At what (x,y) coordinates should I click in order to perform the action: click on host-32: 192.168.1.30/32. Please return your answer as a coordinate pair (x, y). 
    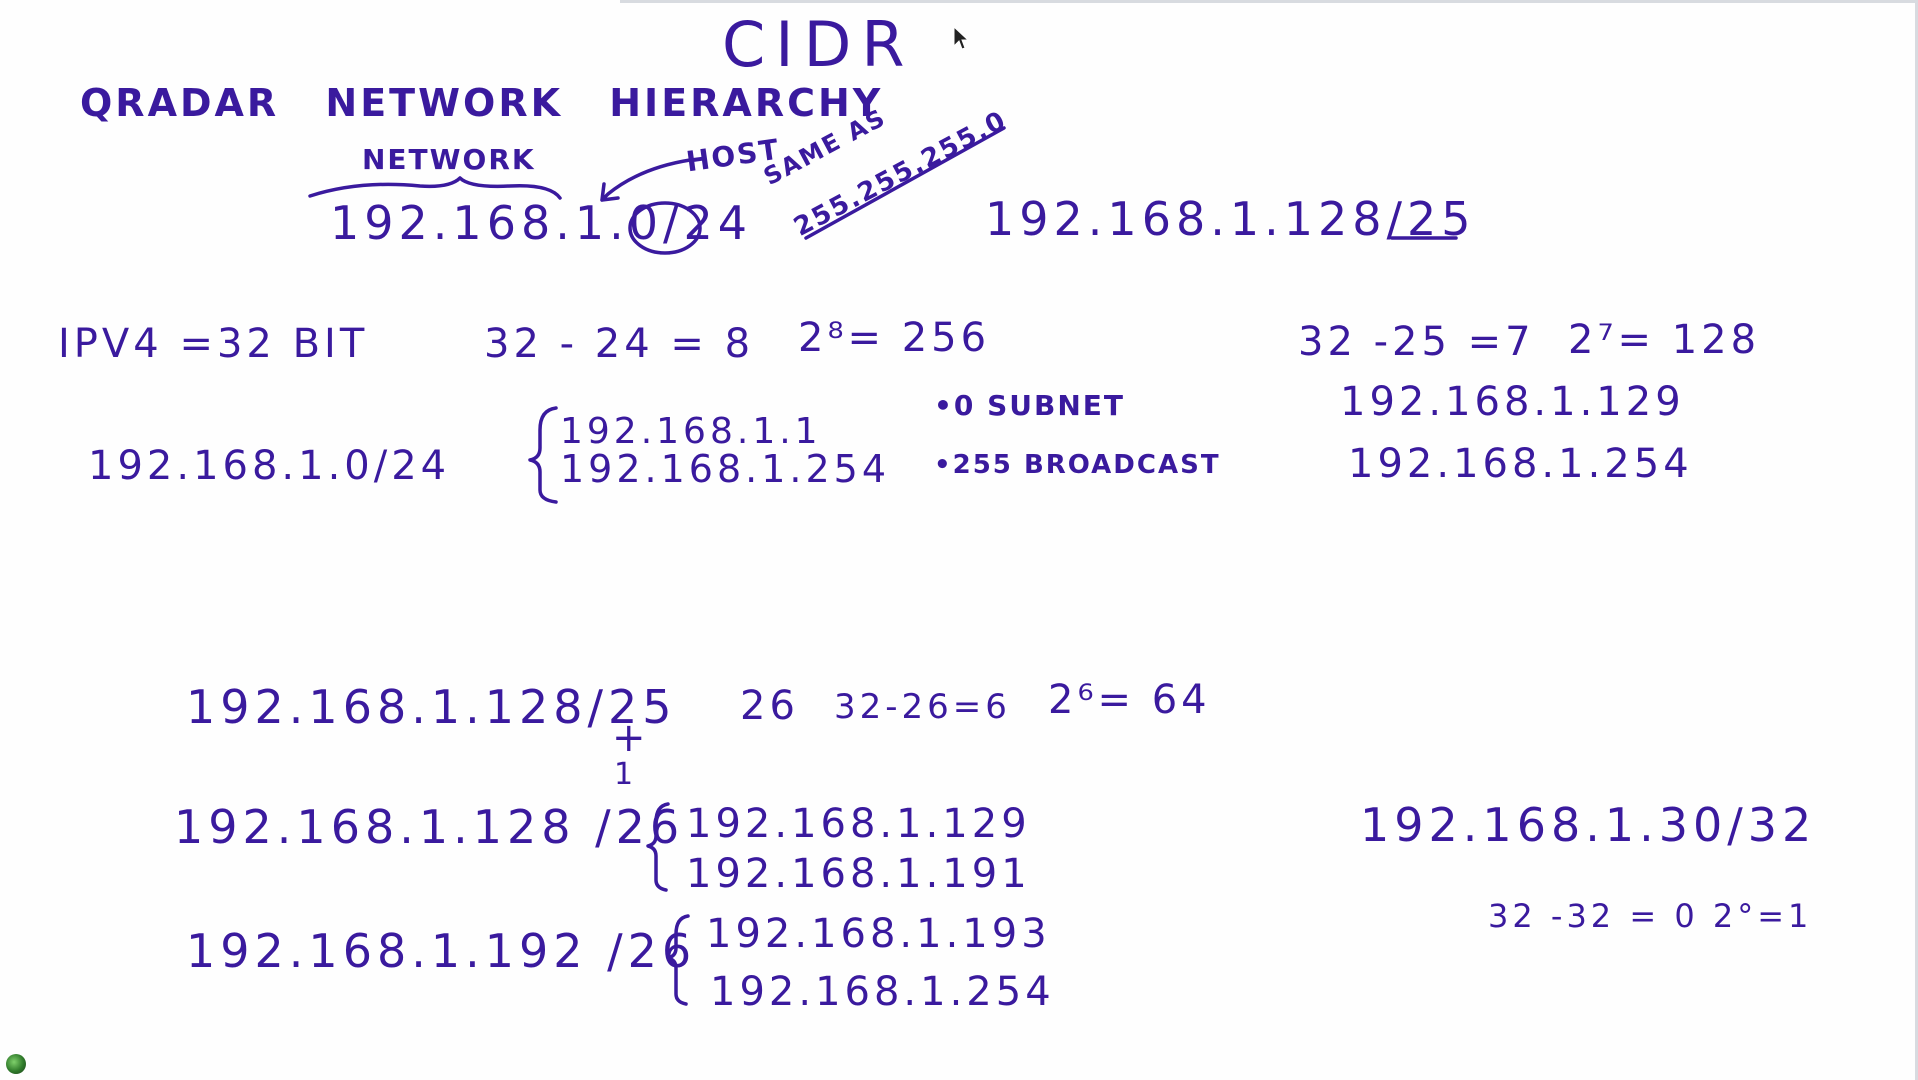
    Looking at the image, I should click on (1588, 825).